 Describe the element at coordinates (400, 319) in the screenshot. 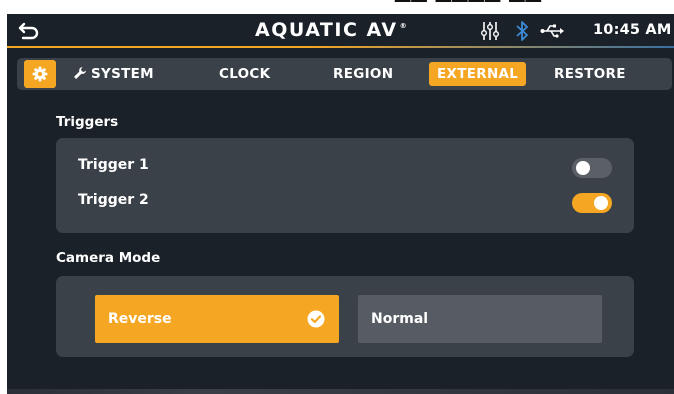

I see `camera-mode-normal-label: Normal` at that location.